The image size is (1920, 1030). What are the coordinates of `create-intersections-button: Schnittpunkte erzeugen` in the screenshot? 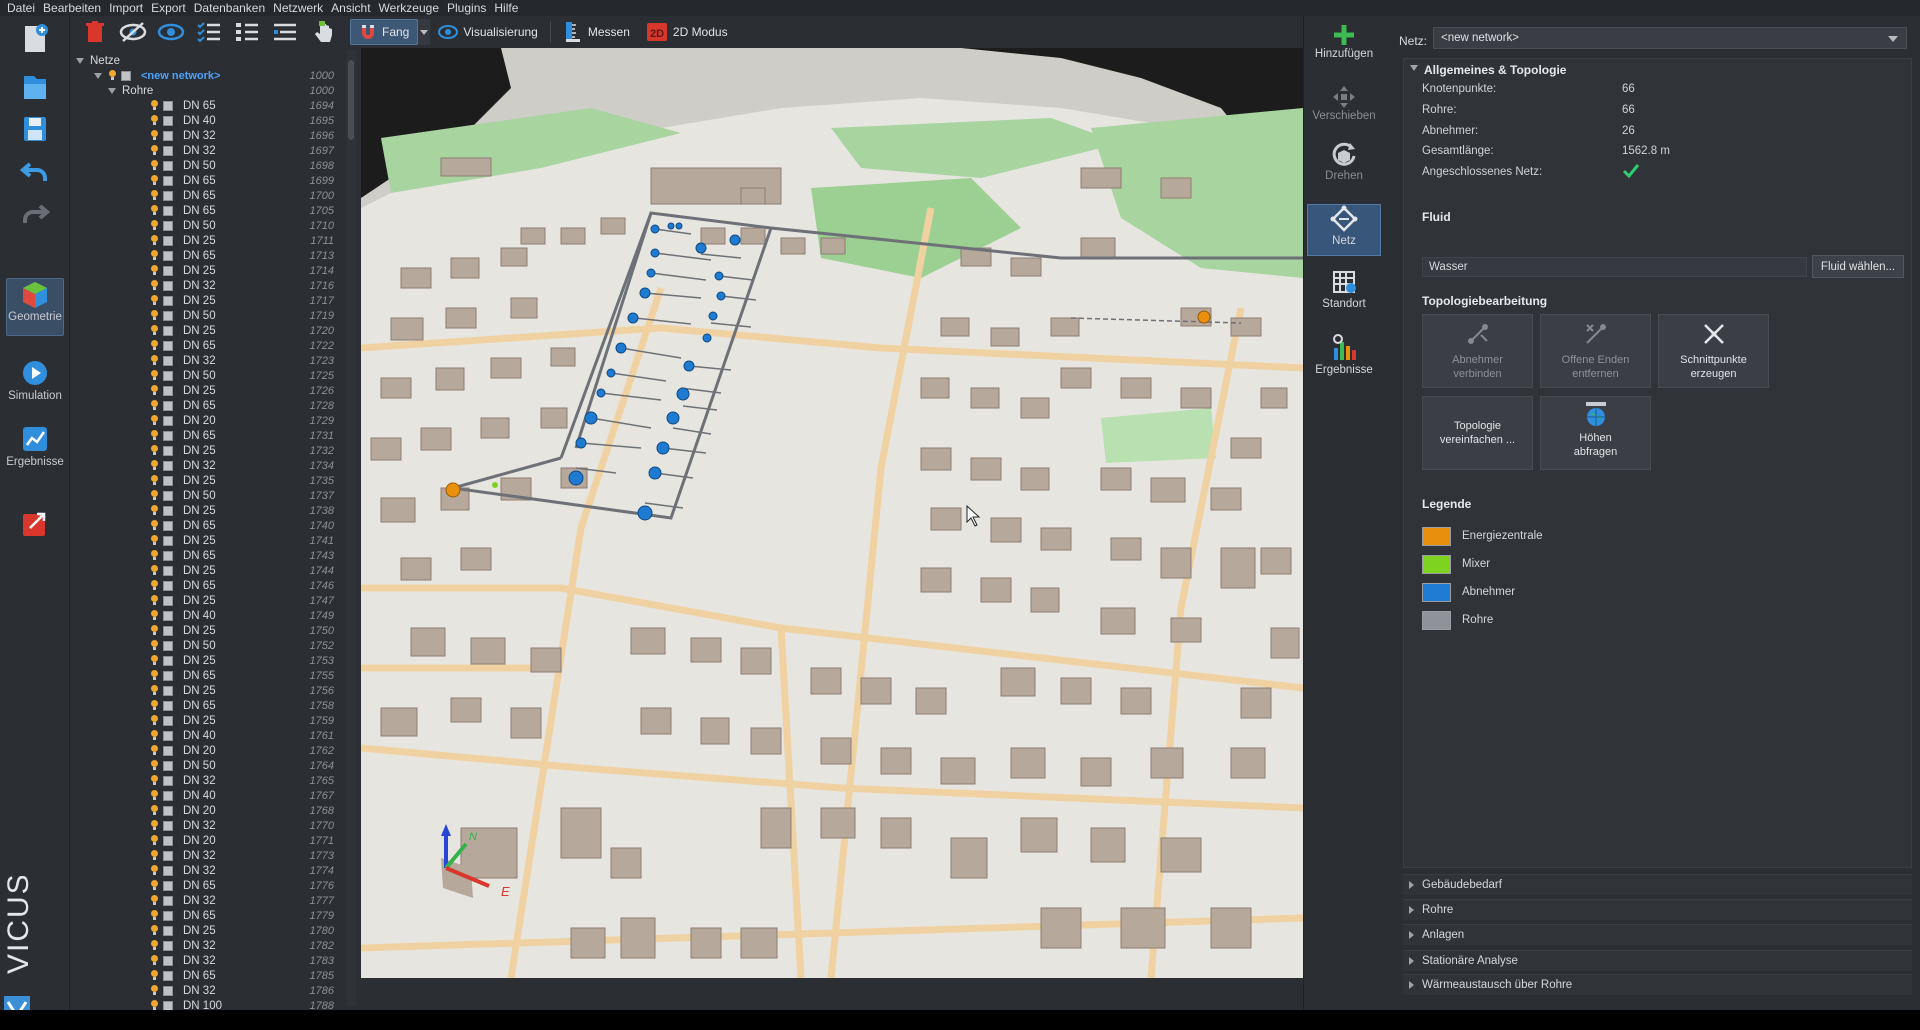 It's located at (1713, 351).